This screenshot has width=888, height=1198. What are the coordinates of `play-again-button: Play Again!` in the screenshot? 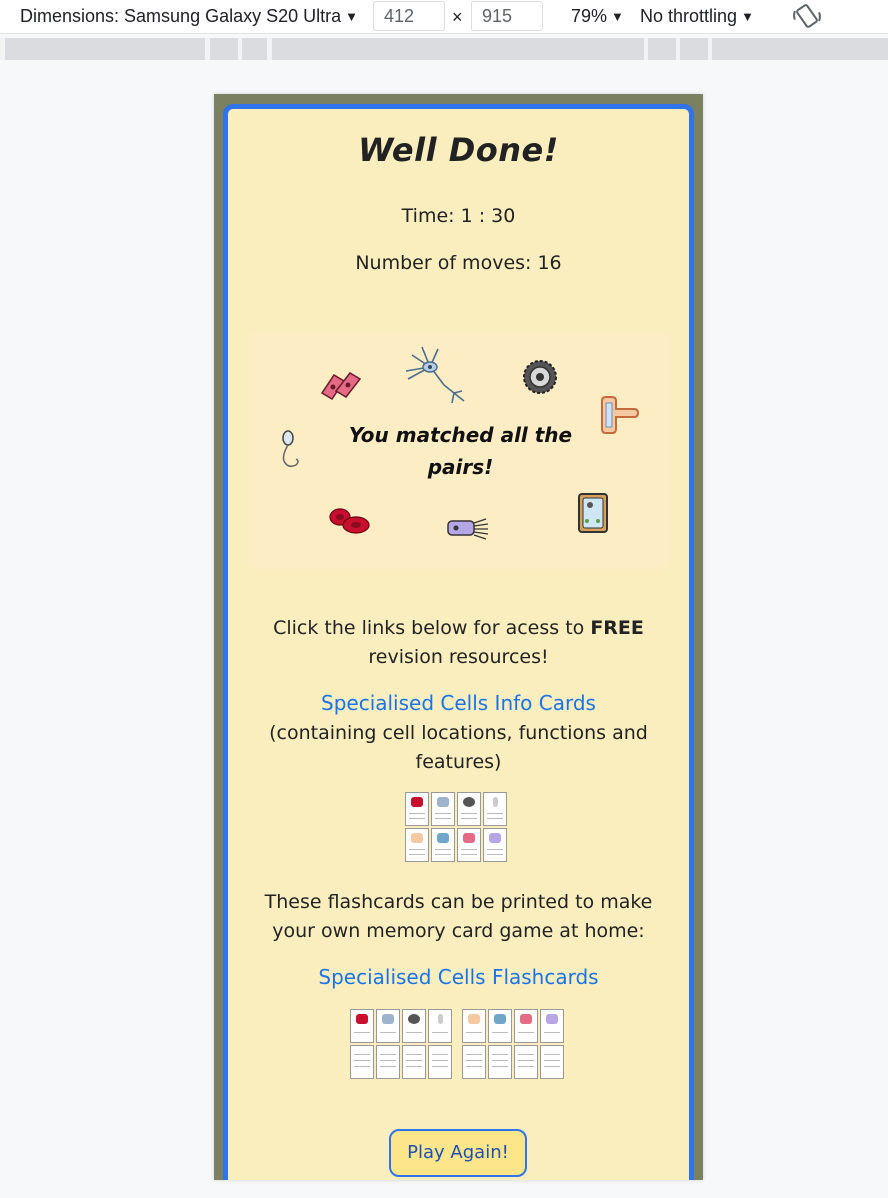 It's located at (458, 1153).